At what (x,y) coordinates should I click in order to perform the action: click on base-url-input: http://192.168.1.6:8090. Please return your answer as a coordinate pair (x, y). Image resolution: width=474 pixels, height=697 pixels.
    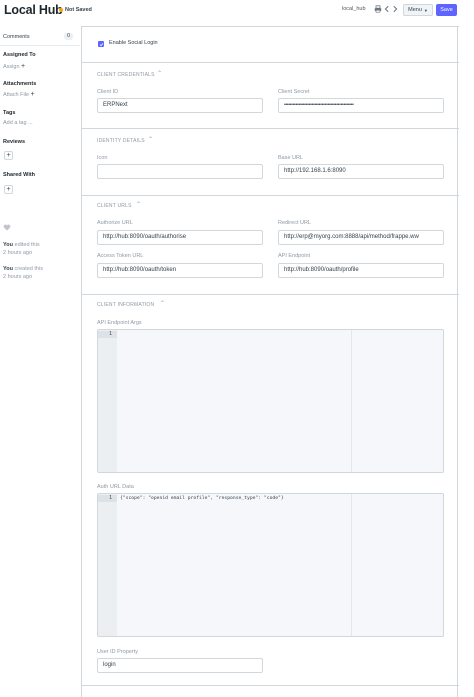
    Looking at the image, I should click on (361, 171).